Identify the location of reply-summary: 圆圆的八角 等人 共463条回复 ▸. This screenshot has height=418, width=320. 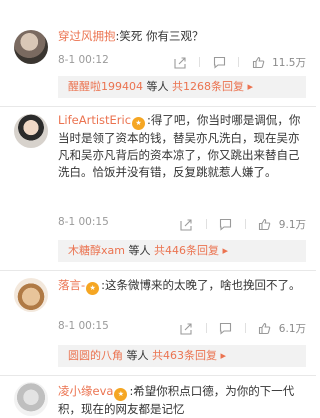
(182, 356).